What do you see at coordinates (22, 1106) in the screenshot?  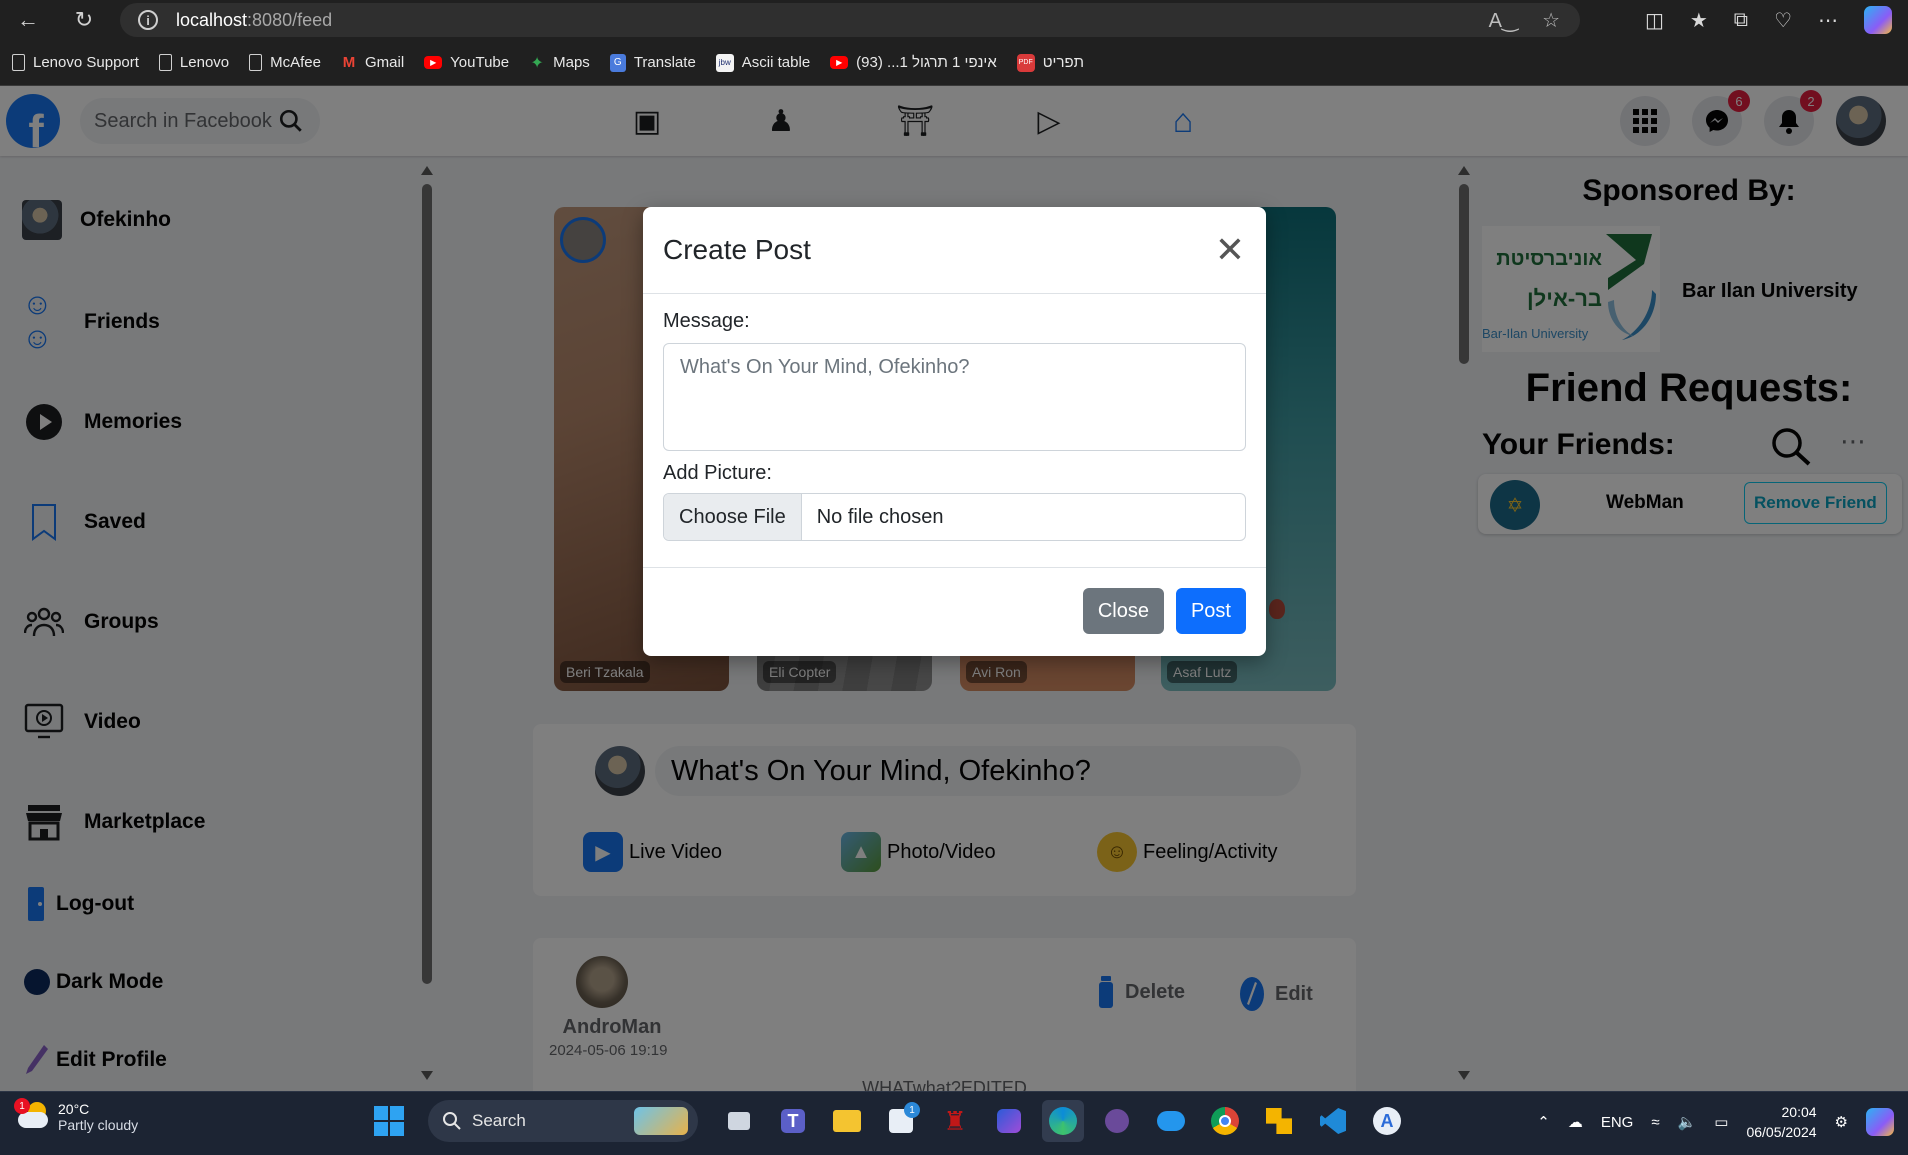 I see `weather-badge: 1` at bounding box center [22, 1106].